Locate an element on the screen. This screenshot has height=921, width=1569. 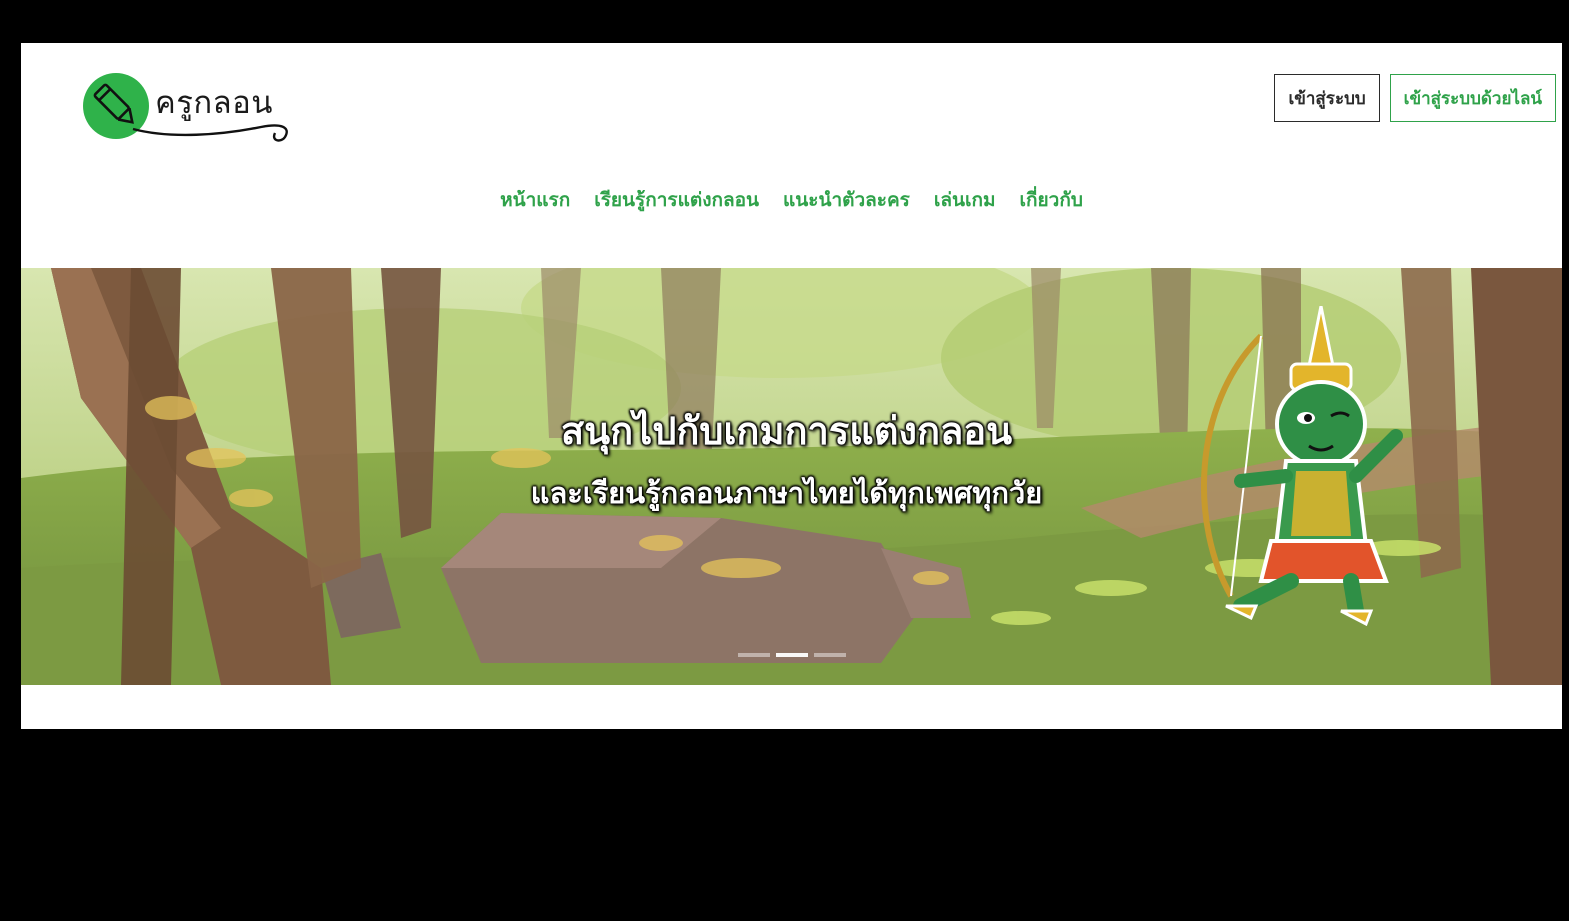
carousel-indicators is located at coordinates (791, 655).